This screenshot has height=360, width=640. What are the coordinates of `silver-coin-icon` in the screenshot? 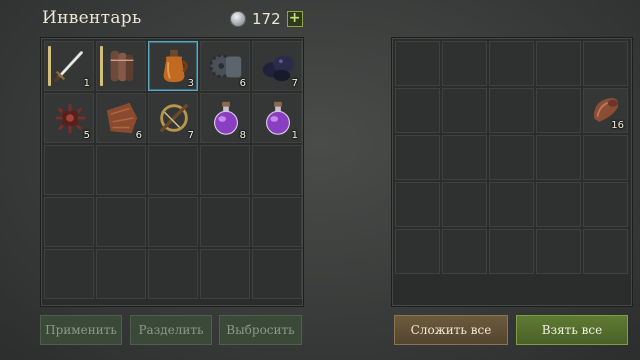 It's located at (238, 19).